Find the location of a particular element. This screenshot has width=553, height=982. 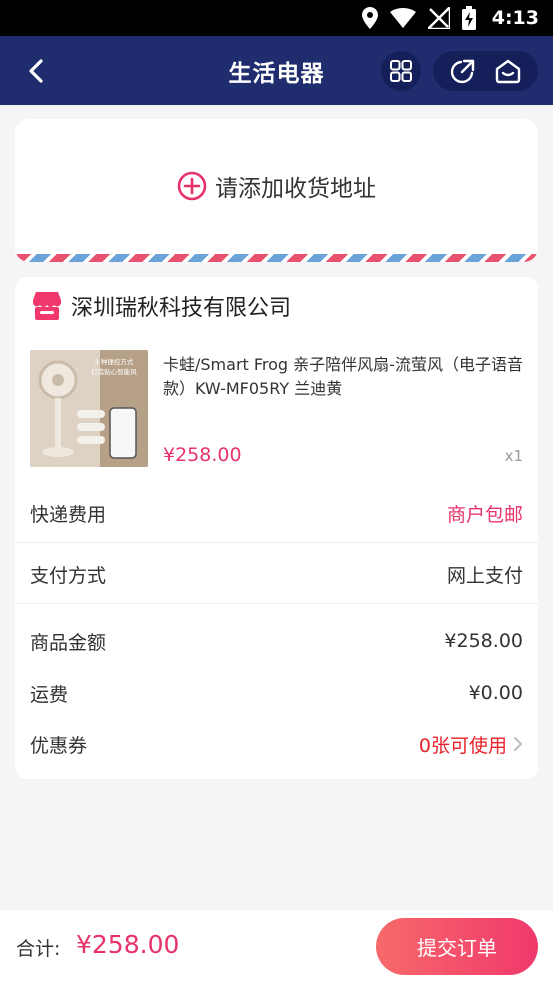

category-grid-button is located at coordinates (401, 71).